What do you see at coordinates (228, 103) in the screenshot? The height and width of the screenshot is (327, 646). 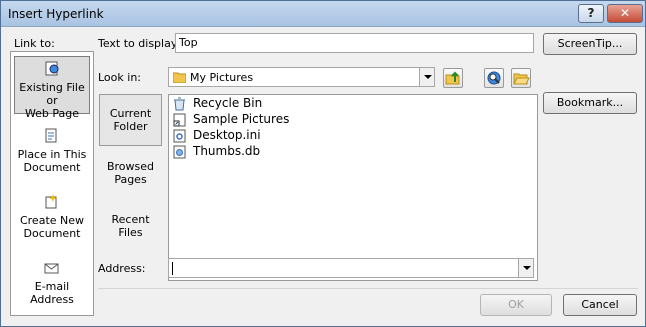 I see `file-name: Recycle Bin` at bounding box center [228, 103].